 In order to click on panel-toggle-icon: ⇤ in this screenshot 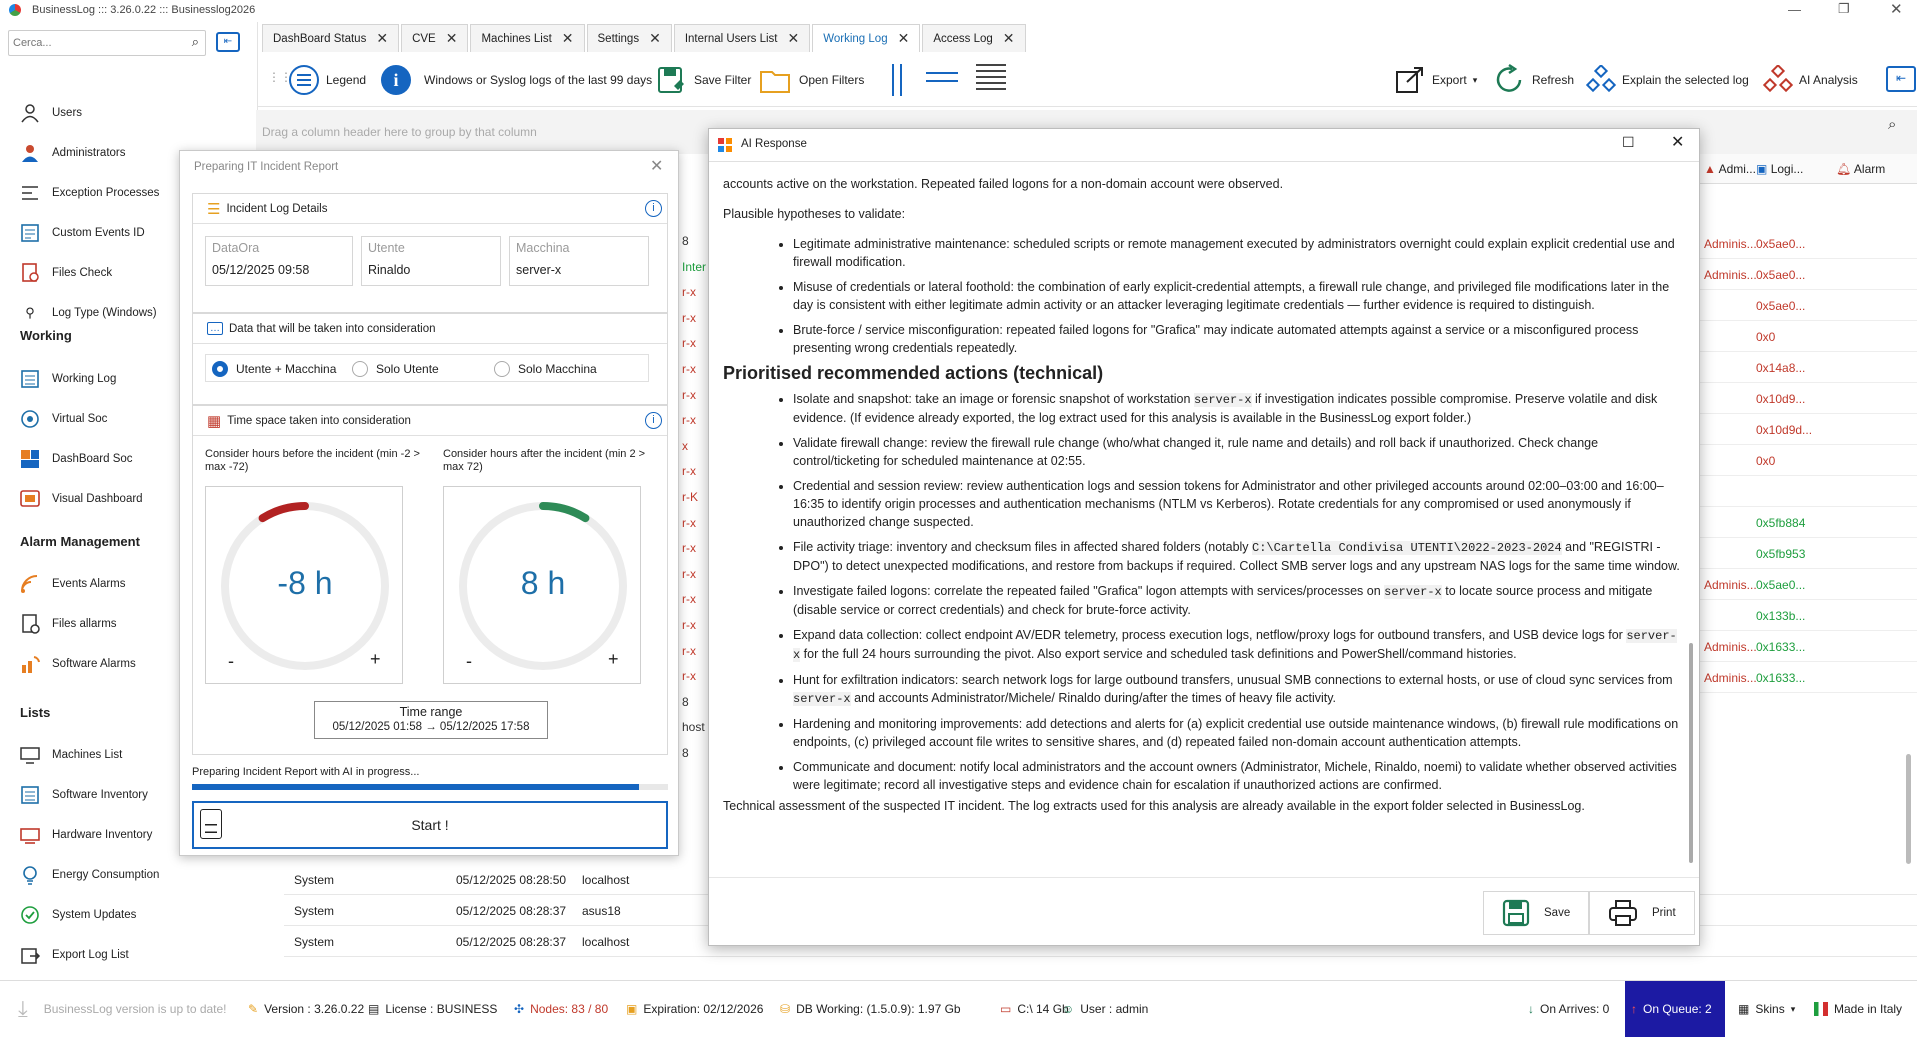, I will do `click(1901, 79)`.